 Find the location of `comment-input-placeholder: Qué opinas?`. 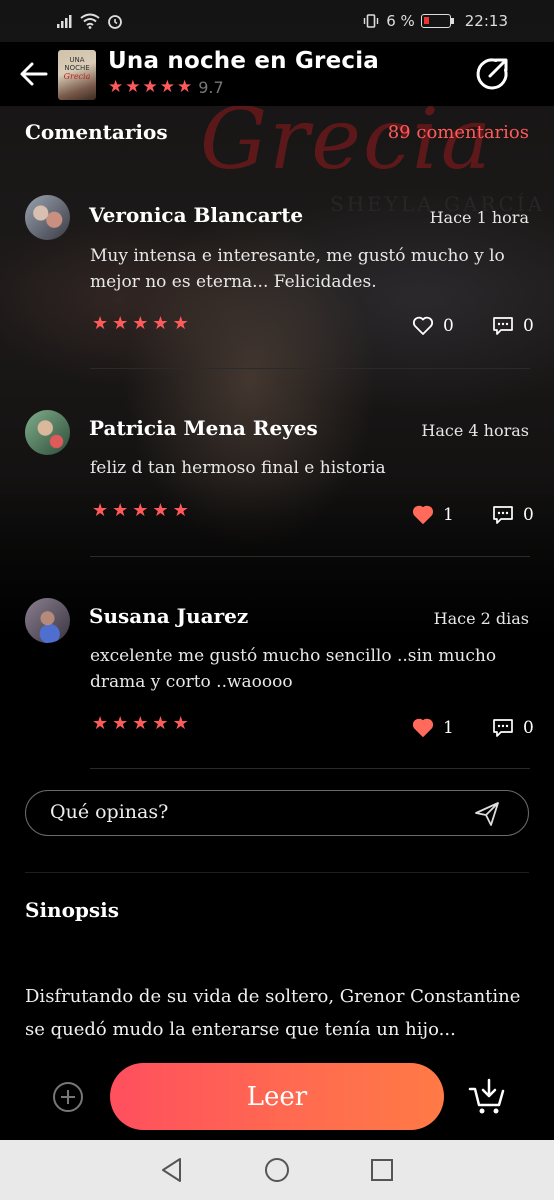

comment-input-placeholder: Qué opinas? is located at coordinates (109, 812).